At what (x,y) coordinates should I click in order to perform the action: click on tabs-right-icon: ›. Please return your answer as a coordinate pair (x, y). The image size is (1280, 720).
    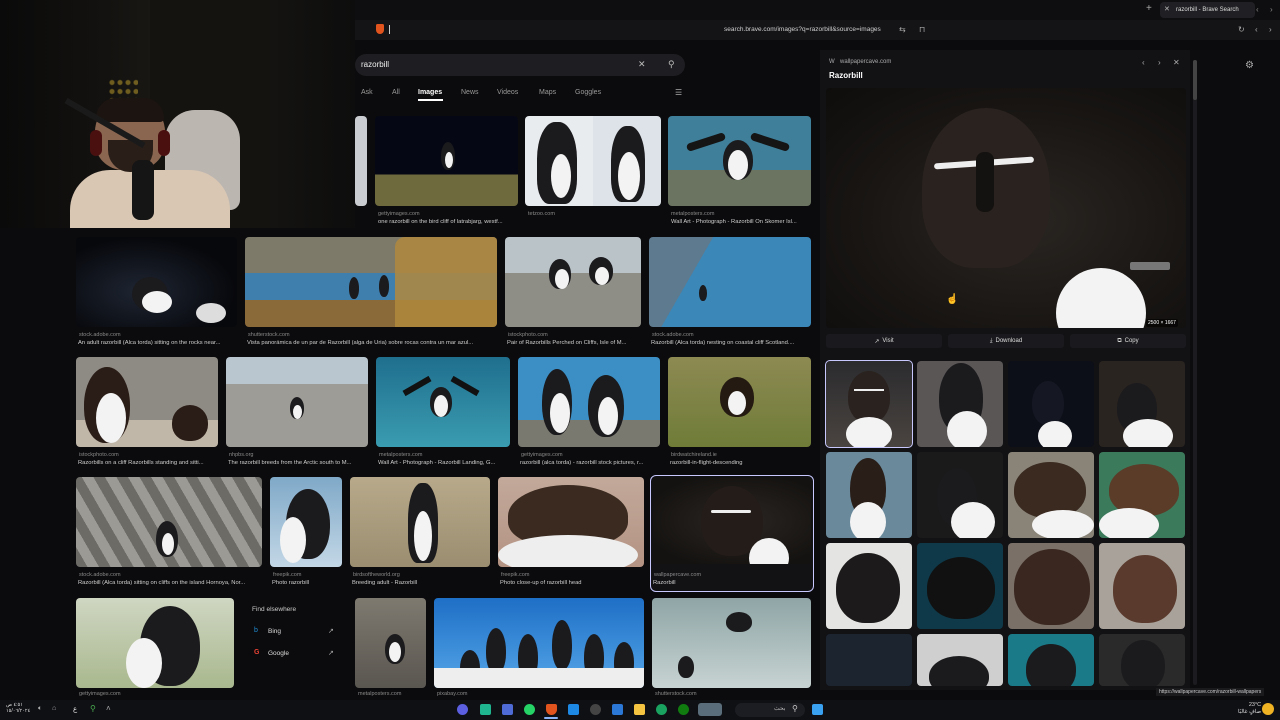
    Looking at the image, I should click on (1271, 9).